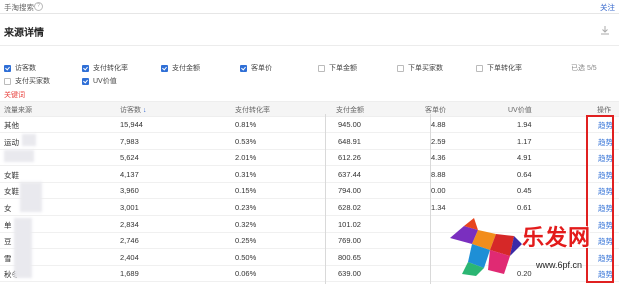 Image resolution: width=619 pixels, height=284 pixels. What do you see at coordinates (129, 207) in the screenshot?
I see `cell-visitors: 3,001` at bounding box center [129, 207].